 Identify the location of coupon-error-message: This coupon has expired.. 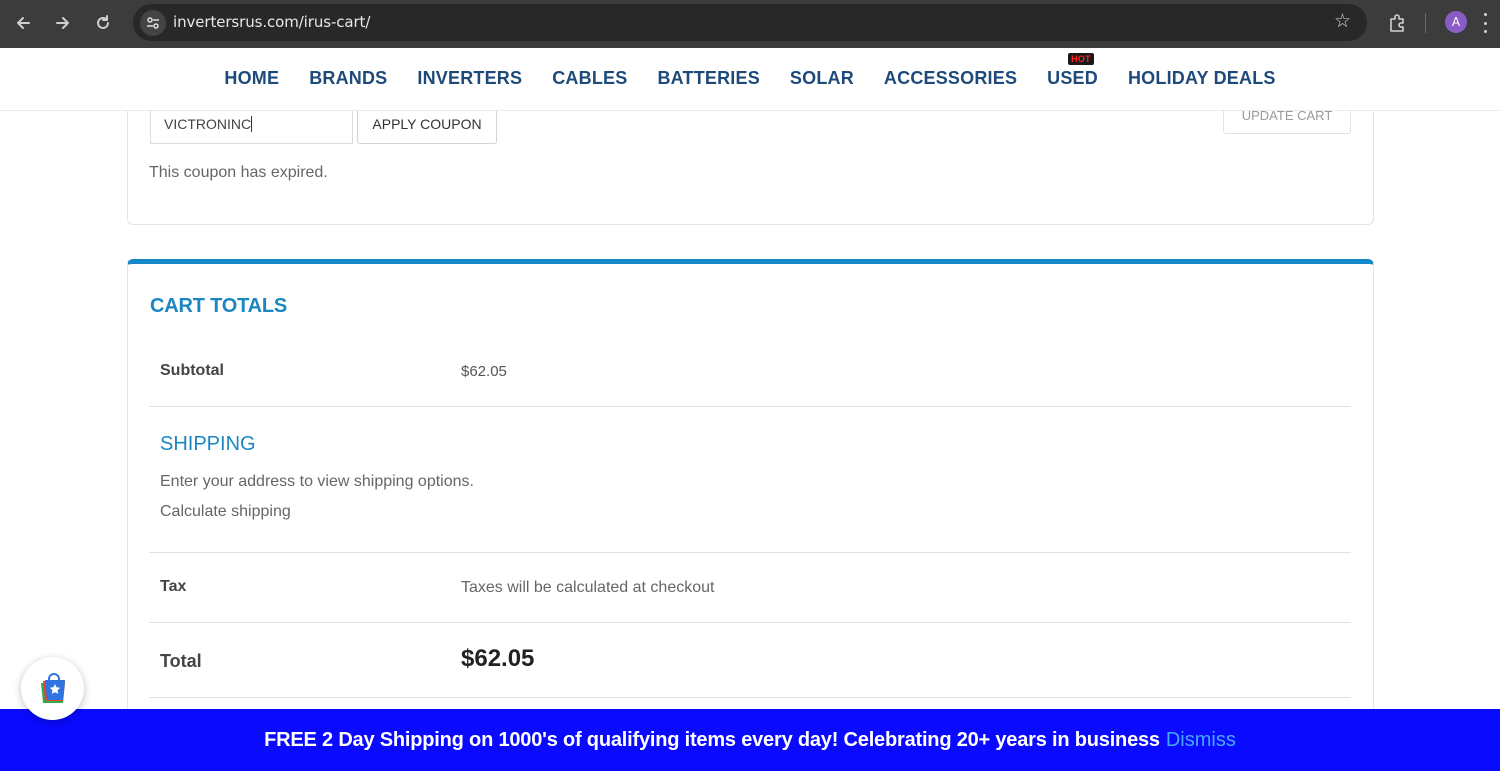
(238, 172).